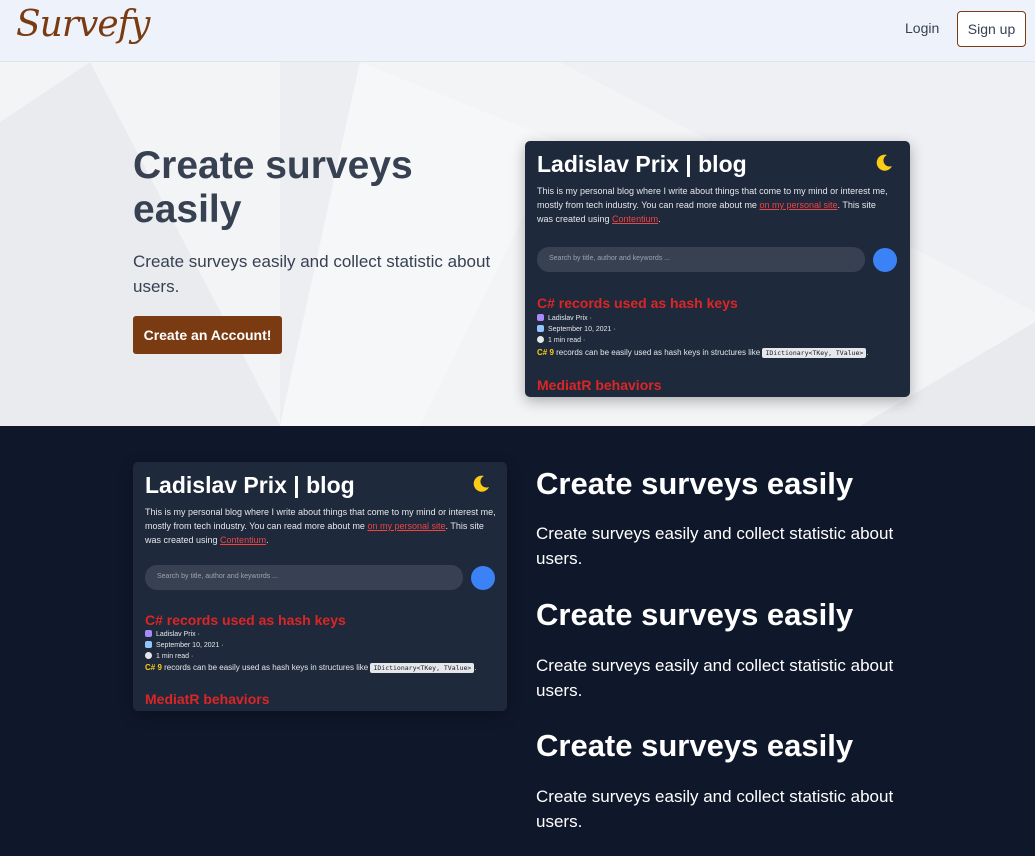 This screenshot has height=856, width=1035. What do you see at coordinates (517, 31) in the screenshot?
I see `top-navbar: Survefy Login Sign up` at bounding box center [517, 31].